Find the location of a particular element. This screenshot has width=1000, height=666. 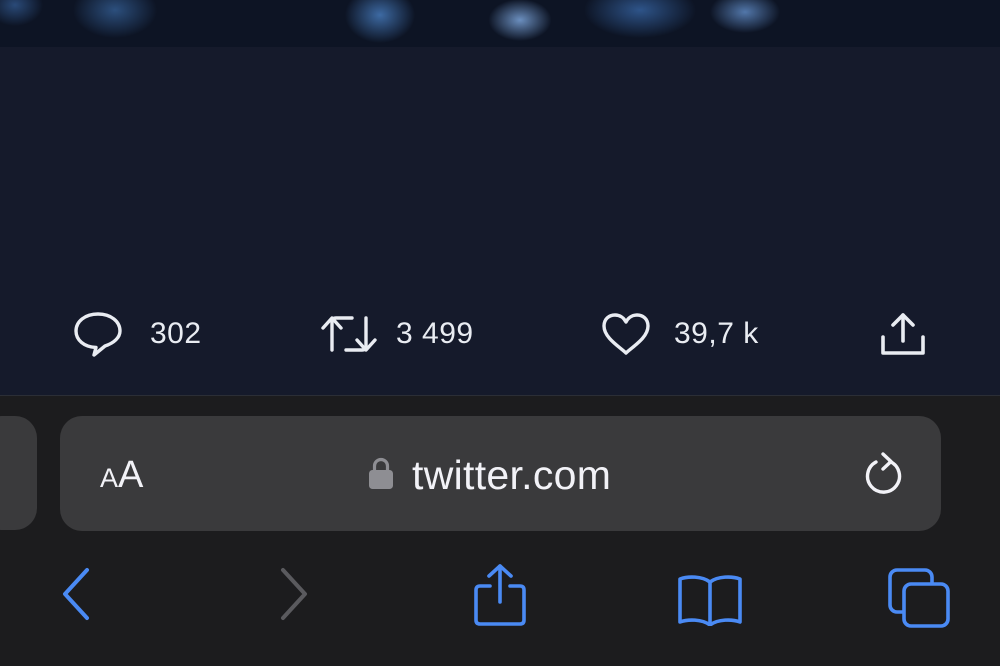

book-icon is located at coordinates (710, 602).